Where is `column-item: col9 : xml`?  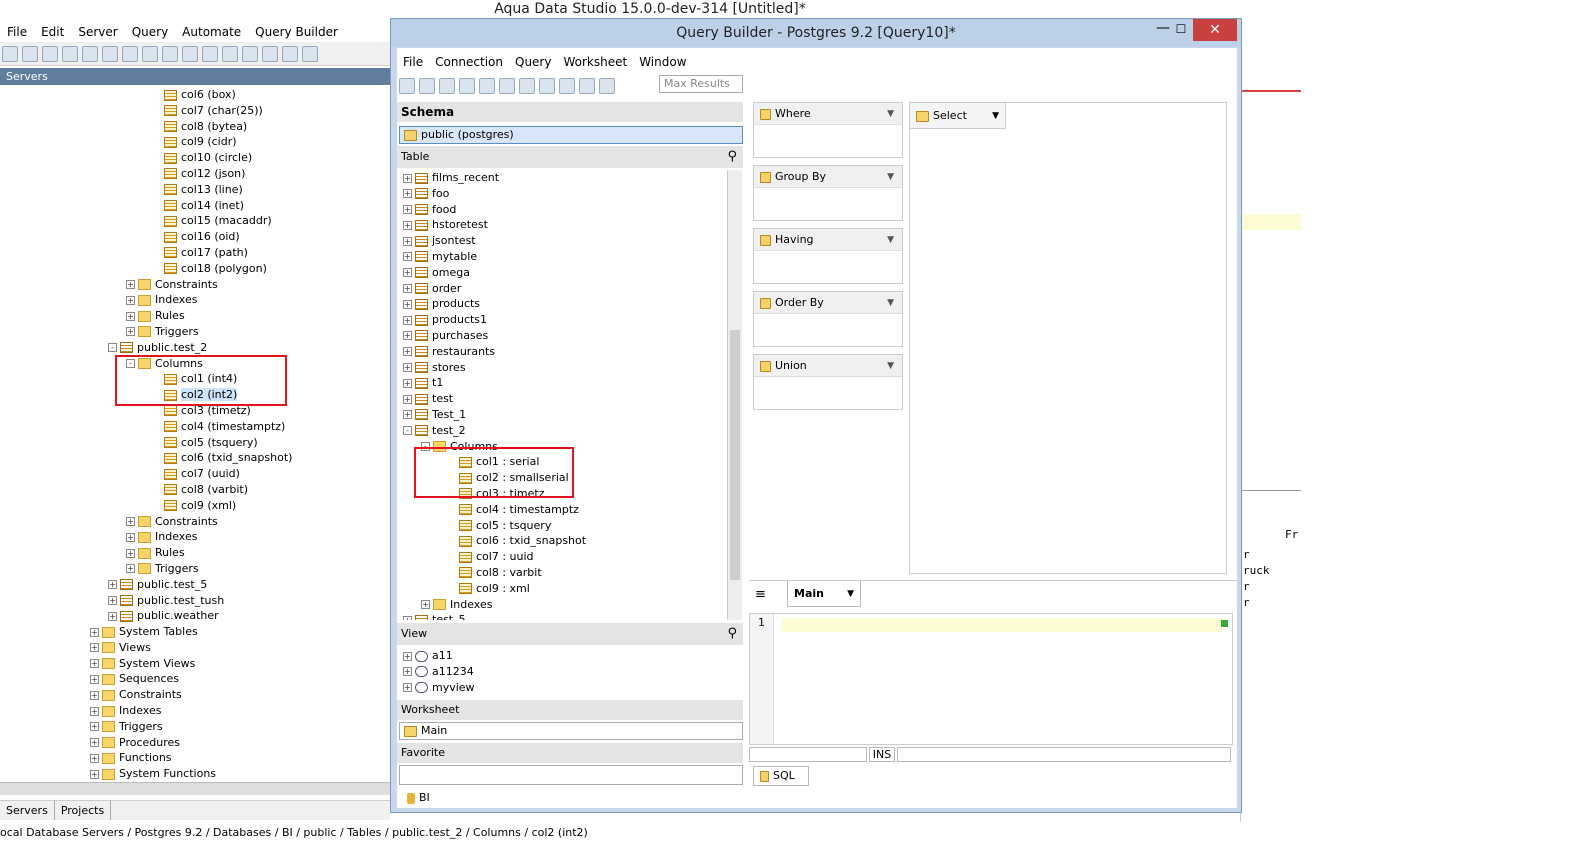 column-item: col9 : xml is located at coordinates (563, 589).